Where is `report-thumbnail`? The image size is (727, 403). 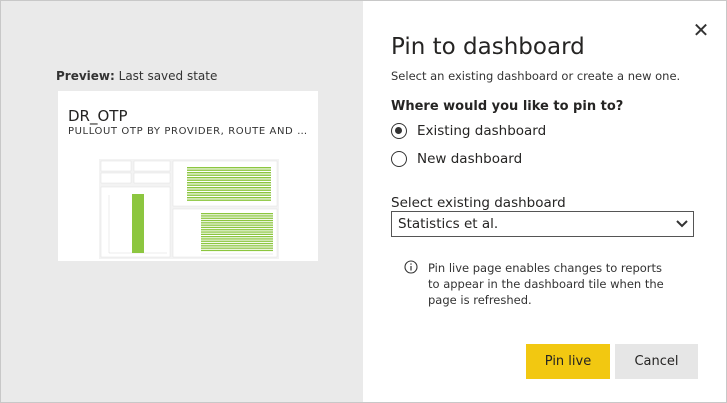
report-thumbnail is located at coordinates (189, 209).